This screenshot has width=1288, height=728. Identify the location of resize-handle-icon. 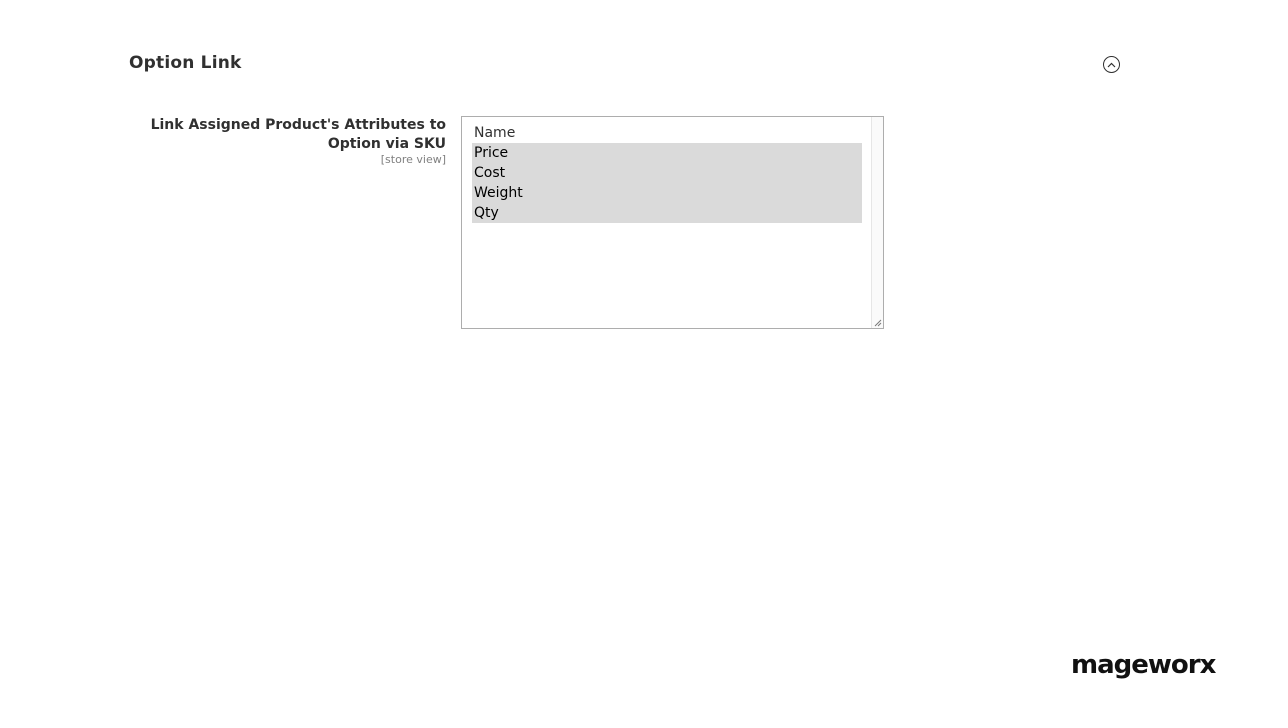
(878, 323).